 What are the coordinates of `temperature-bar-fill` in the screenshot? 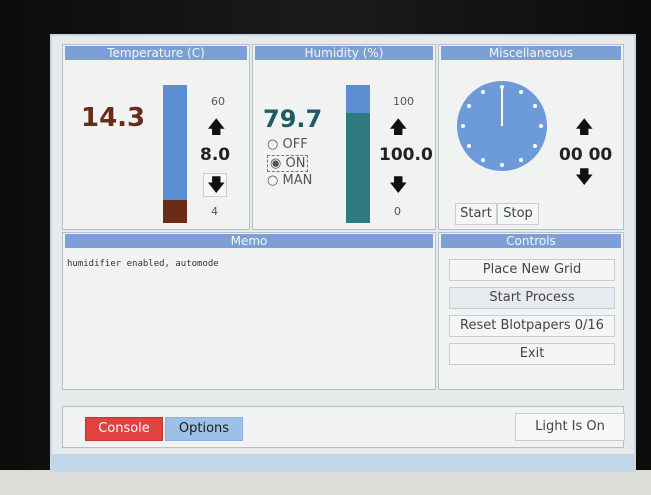 It's located at (175, 211).